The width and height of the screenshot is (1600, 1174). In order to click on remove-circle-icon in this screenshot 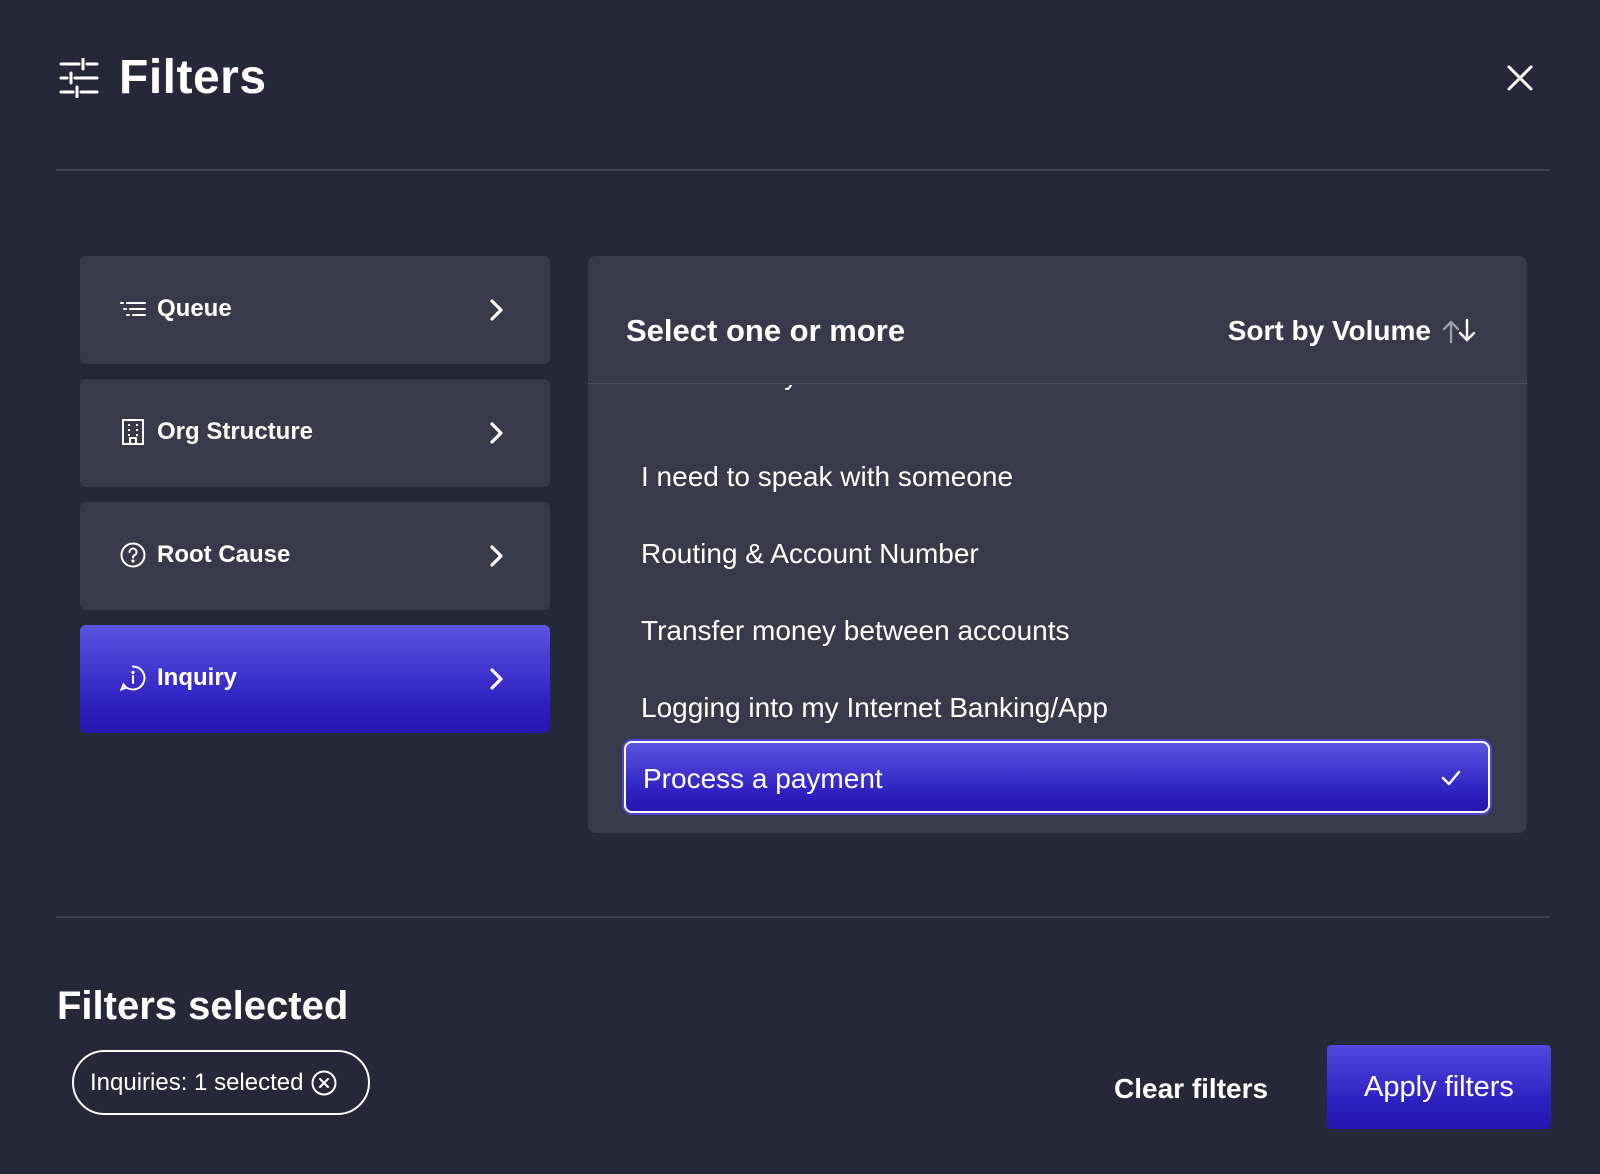, I will do `click(324, 1083)`.